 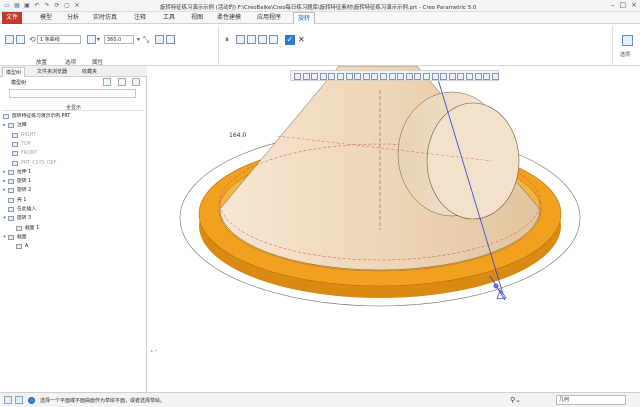 I want to click on tree-item: TOP, so click(x=72, y=144).